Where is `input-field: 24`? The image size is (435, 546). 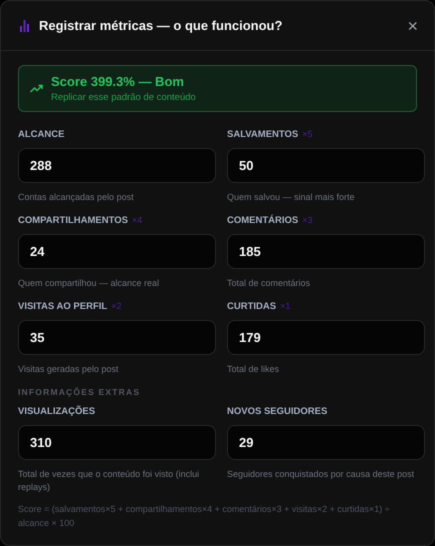
input-field: 24 is located at coordinates (117, 251).